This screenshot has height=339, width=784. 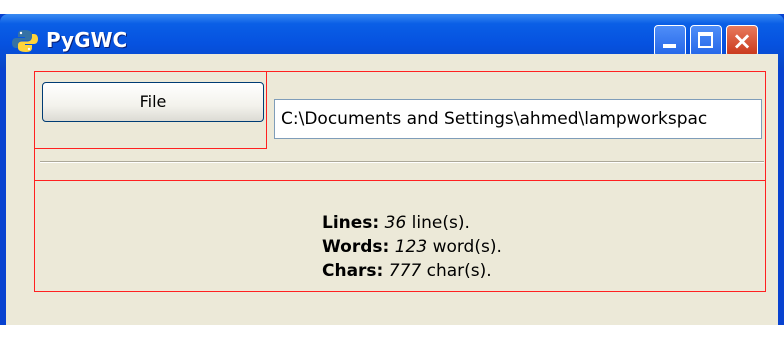 I want to click on python-logo-icon, so click(x=25, y=41).